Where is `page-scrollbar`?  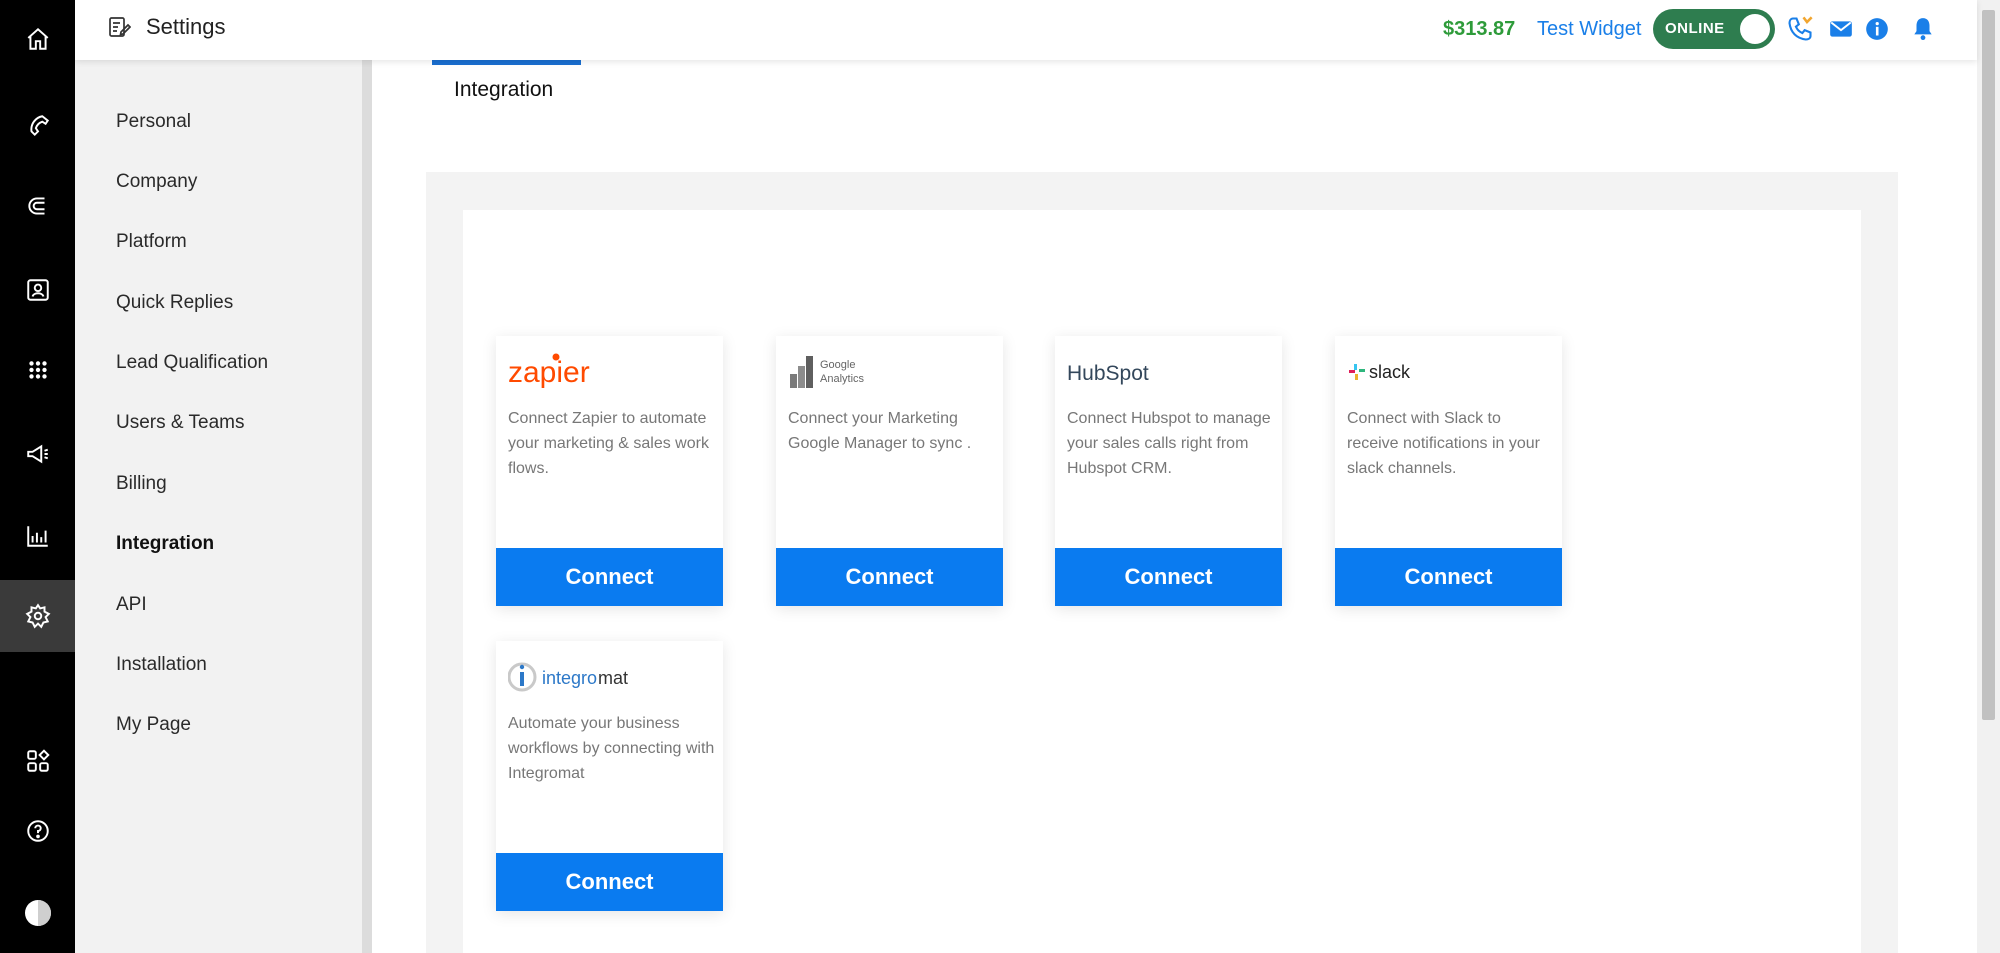
page-scrollbar is located at coordinates (1988, 476).